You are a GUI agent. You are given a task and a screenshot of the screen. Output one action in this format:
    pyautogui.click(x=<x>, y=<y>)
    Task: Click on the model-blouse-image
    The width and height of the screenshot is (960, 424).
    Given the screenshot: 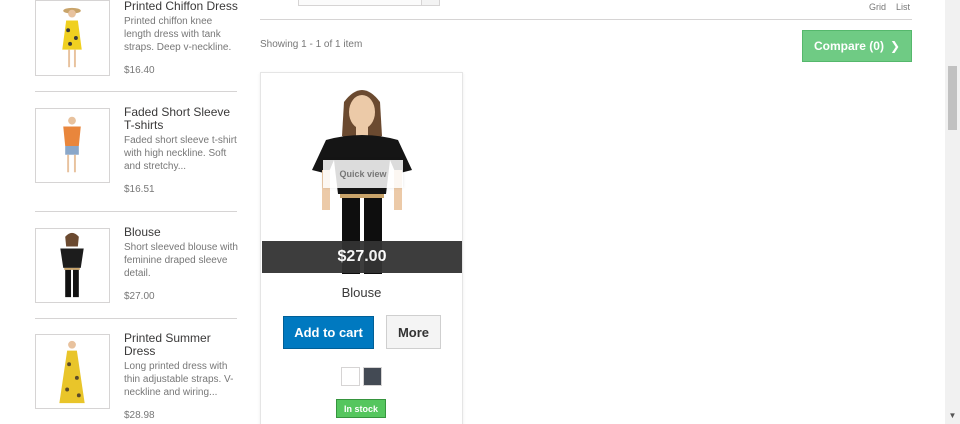 What is the action you would take?
    pyautogui.click(x=72, y=265)
    